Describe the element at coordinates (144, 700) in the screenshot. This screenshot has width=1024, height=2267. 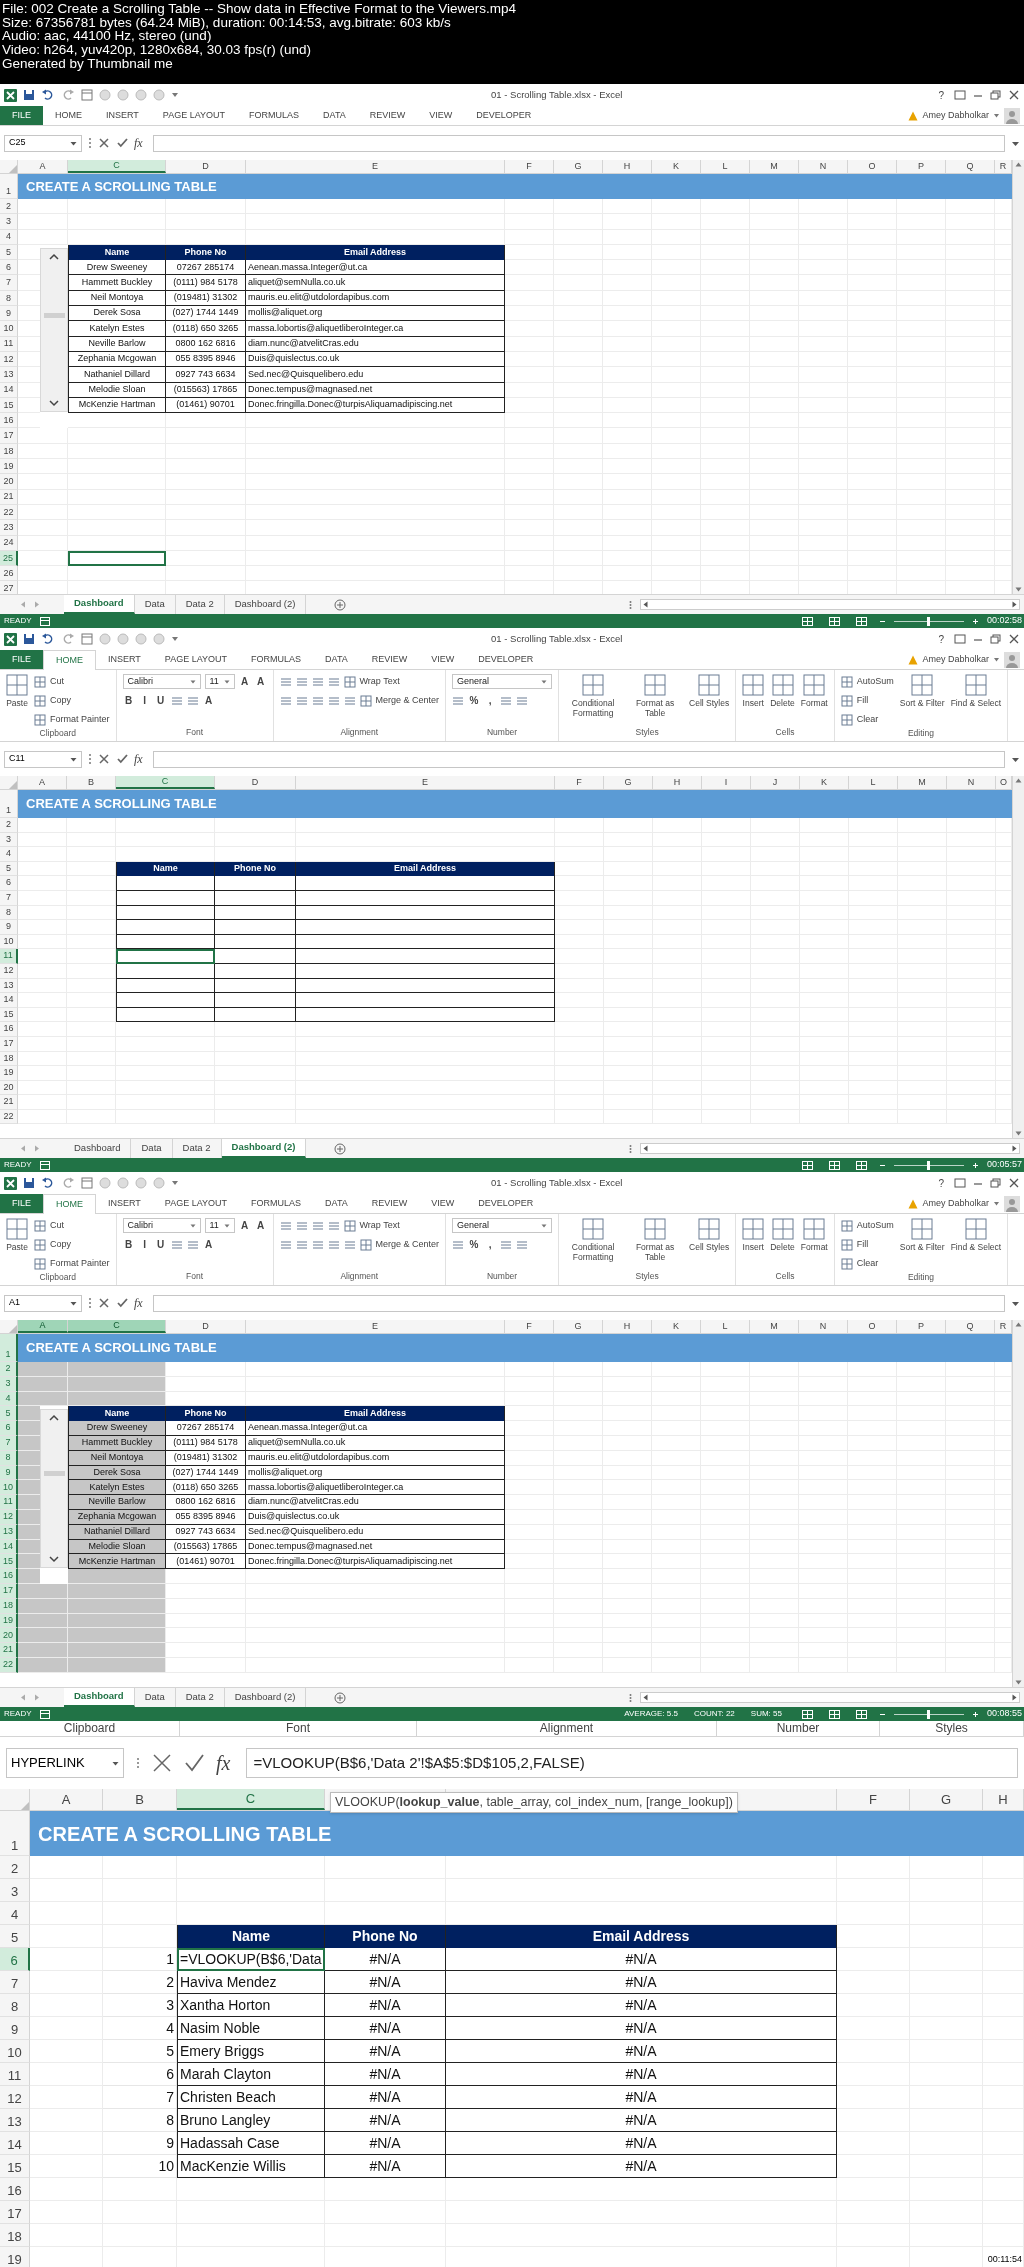
I see `ribbon-button: I` at that location.